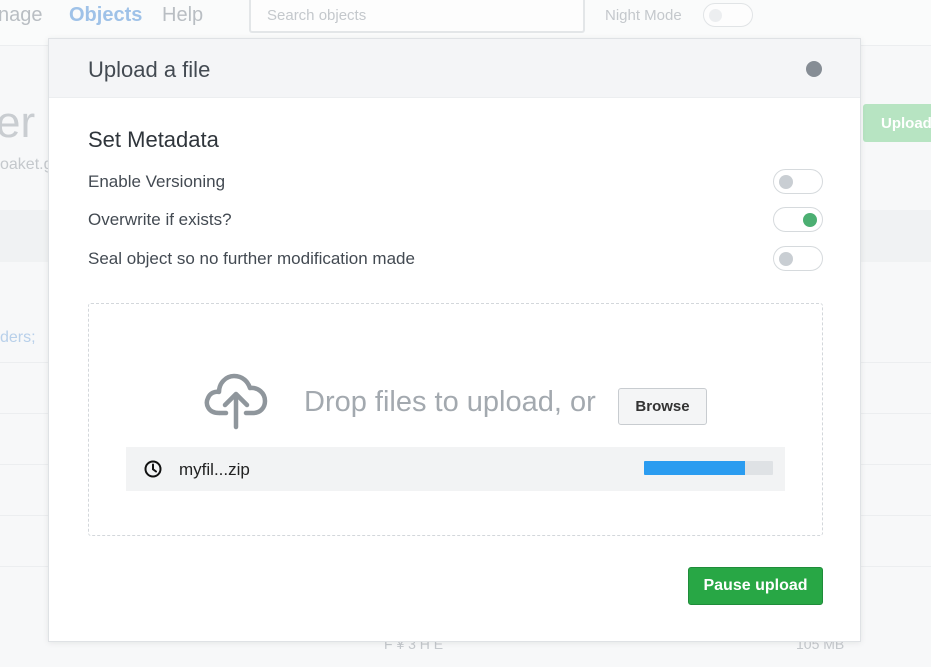  What do you see at coordinates (236, 401) in the screenshot?
I see `cloud-upload-icon` at bounding box center [236, 401].